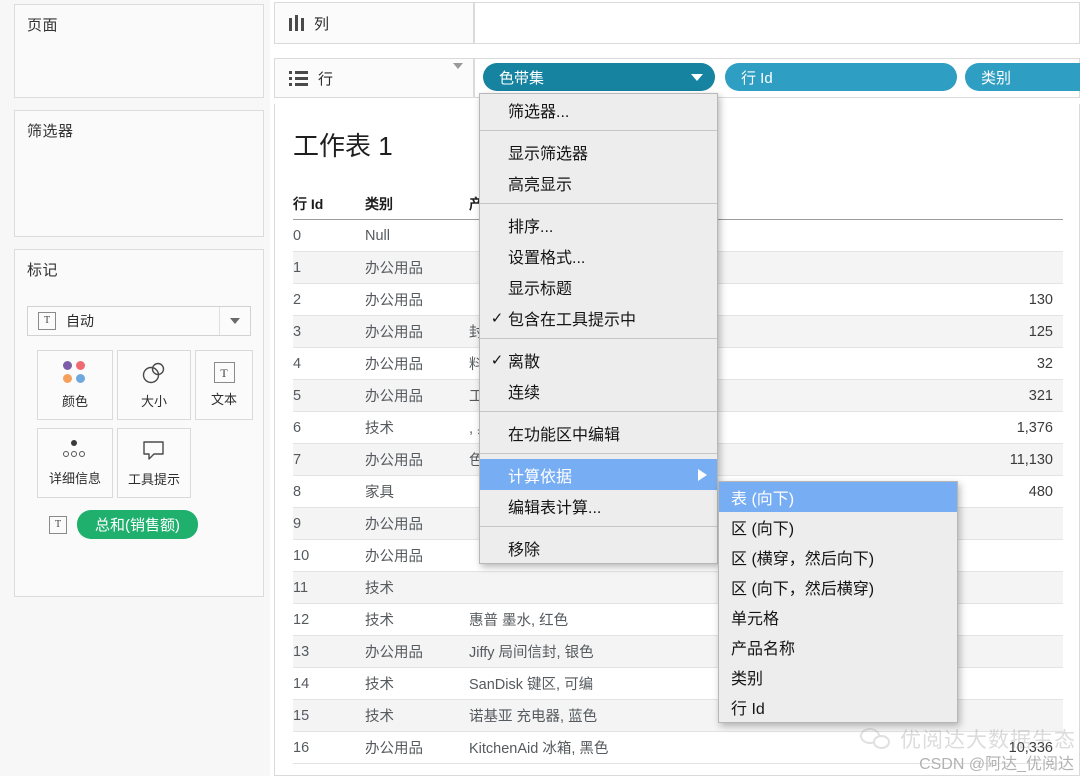 Image resolution: width=1080 pixels, height=776 pixels. What do you see at coordinates (301, 747) in the screenshot?
I see `cell-row-id: 16` at bounding box center [301, 747].